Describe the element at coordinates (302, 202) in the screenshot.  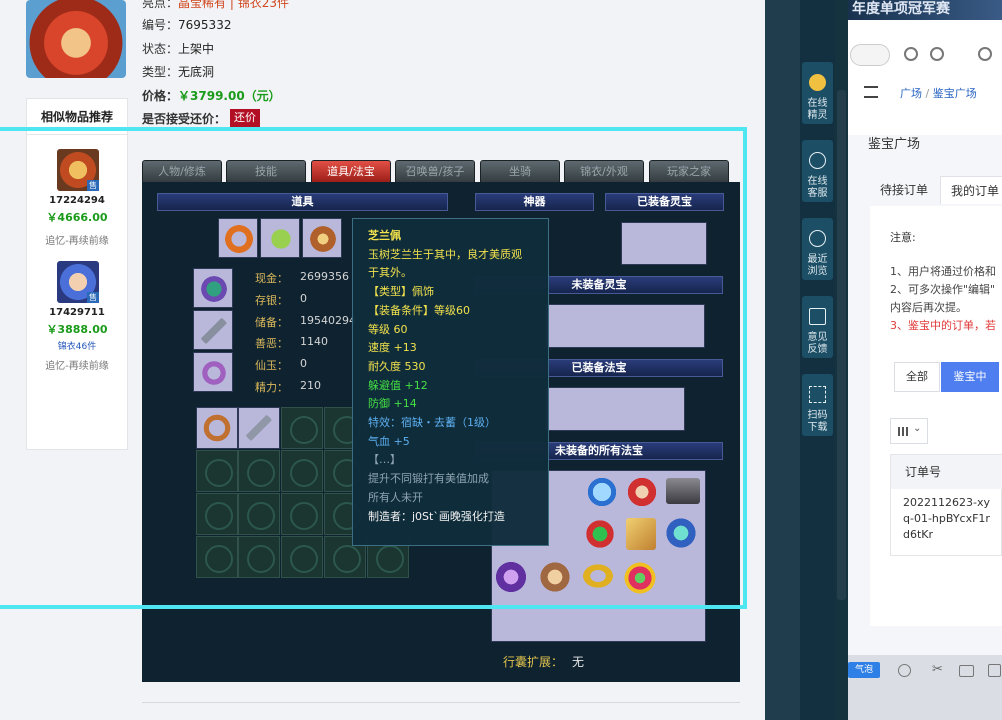
I see `items-header: 道具` at that location.